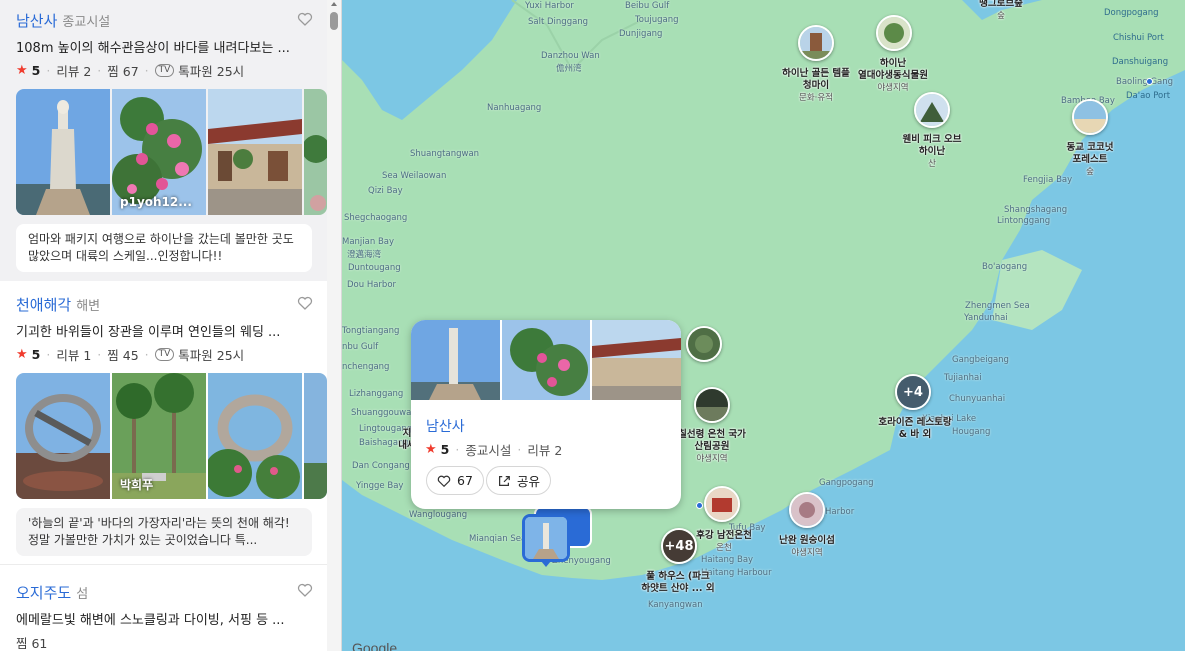 This screenshot has height=651, width=1185. I want to click on place-meta: 찜 61, so click(171, 642).